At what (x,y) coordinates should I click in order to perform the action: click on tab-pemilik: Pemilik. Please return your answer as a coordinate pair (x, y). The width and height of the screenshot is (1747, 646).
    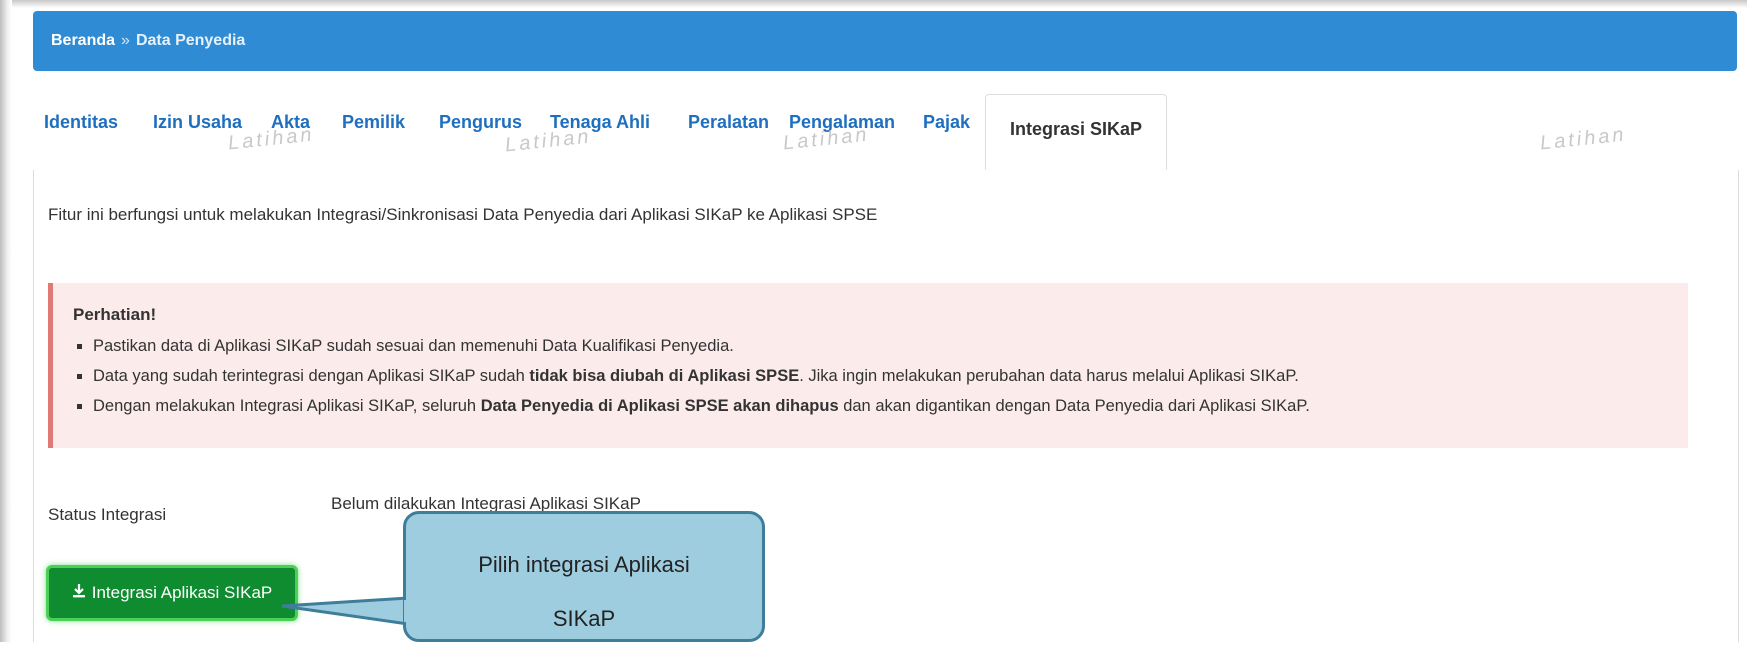
    Looking at the image, I should click on (373, 122).